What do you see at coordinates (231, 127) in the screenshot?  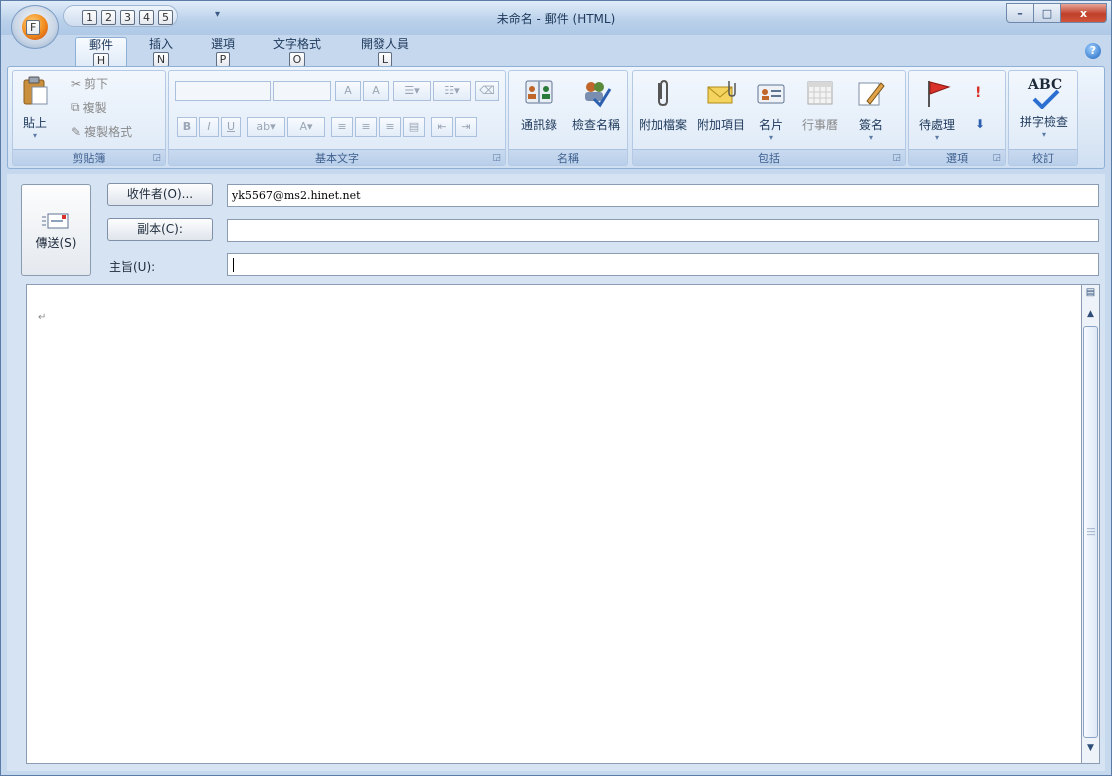 I see `underline-button: U` at bounding box center [231, 127].